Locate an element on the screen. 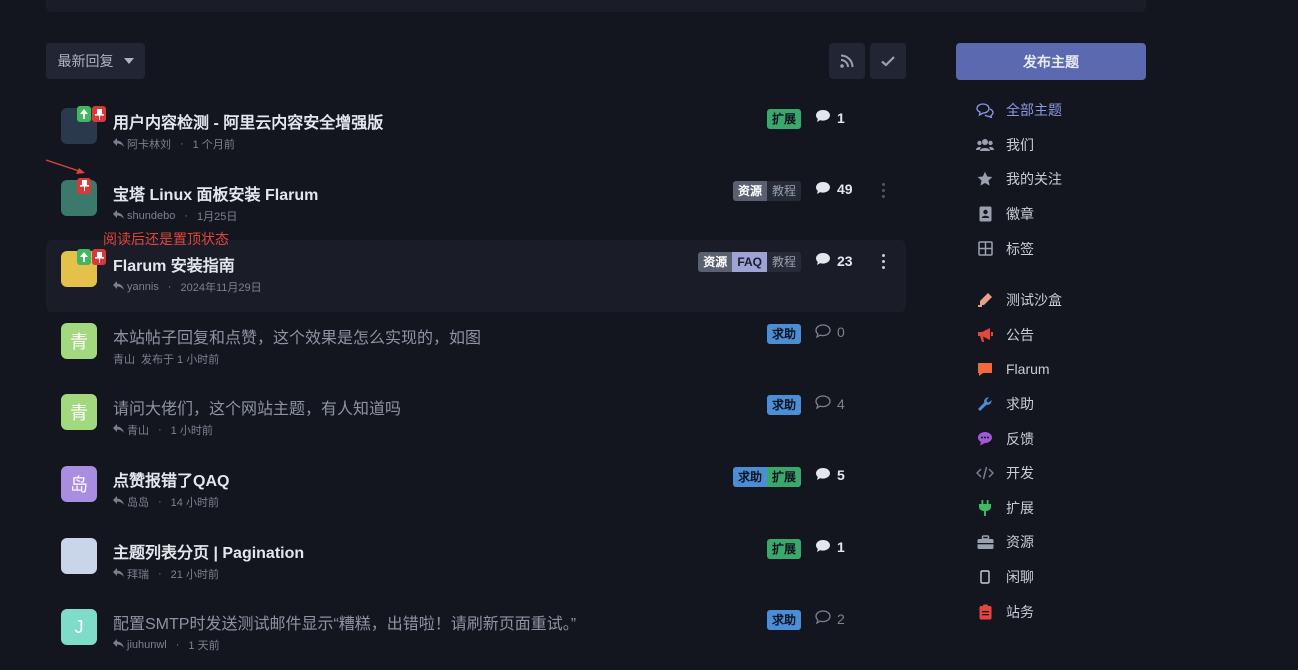  rss-button is located at coordinates (847, 61).